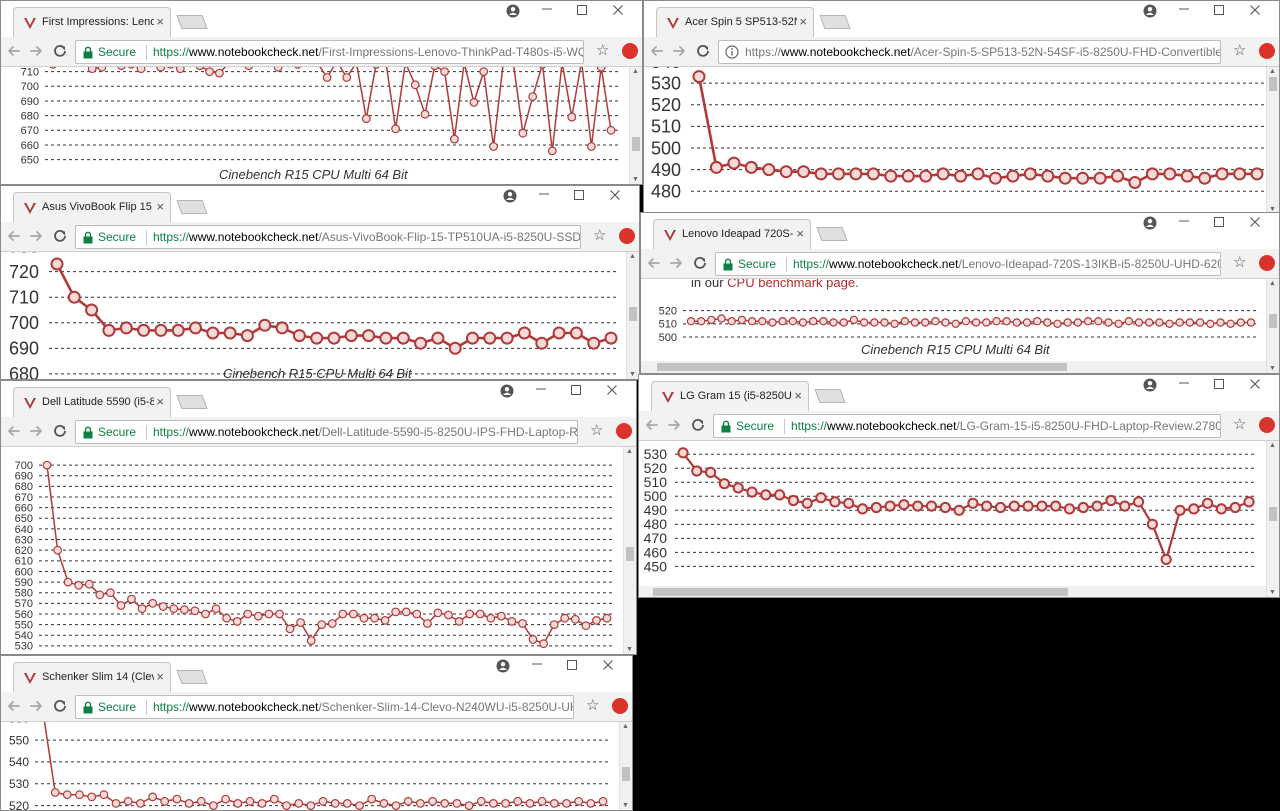  I want to click on info-icon, so click(732, 52).